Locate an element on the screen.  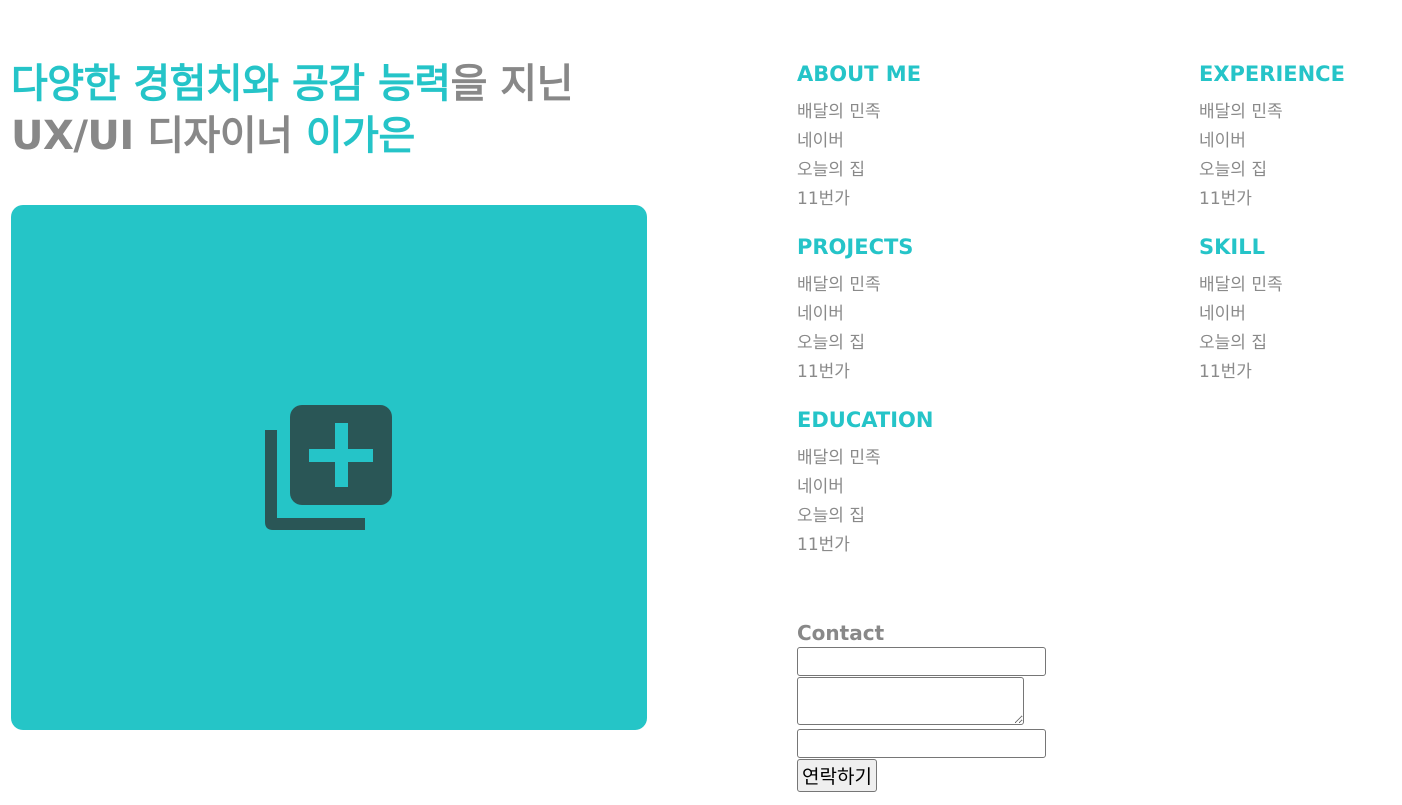
projects-list: 배달의 민족 네이버 오늘의 집 11번가 is located at coordinates (897, 329).